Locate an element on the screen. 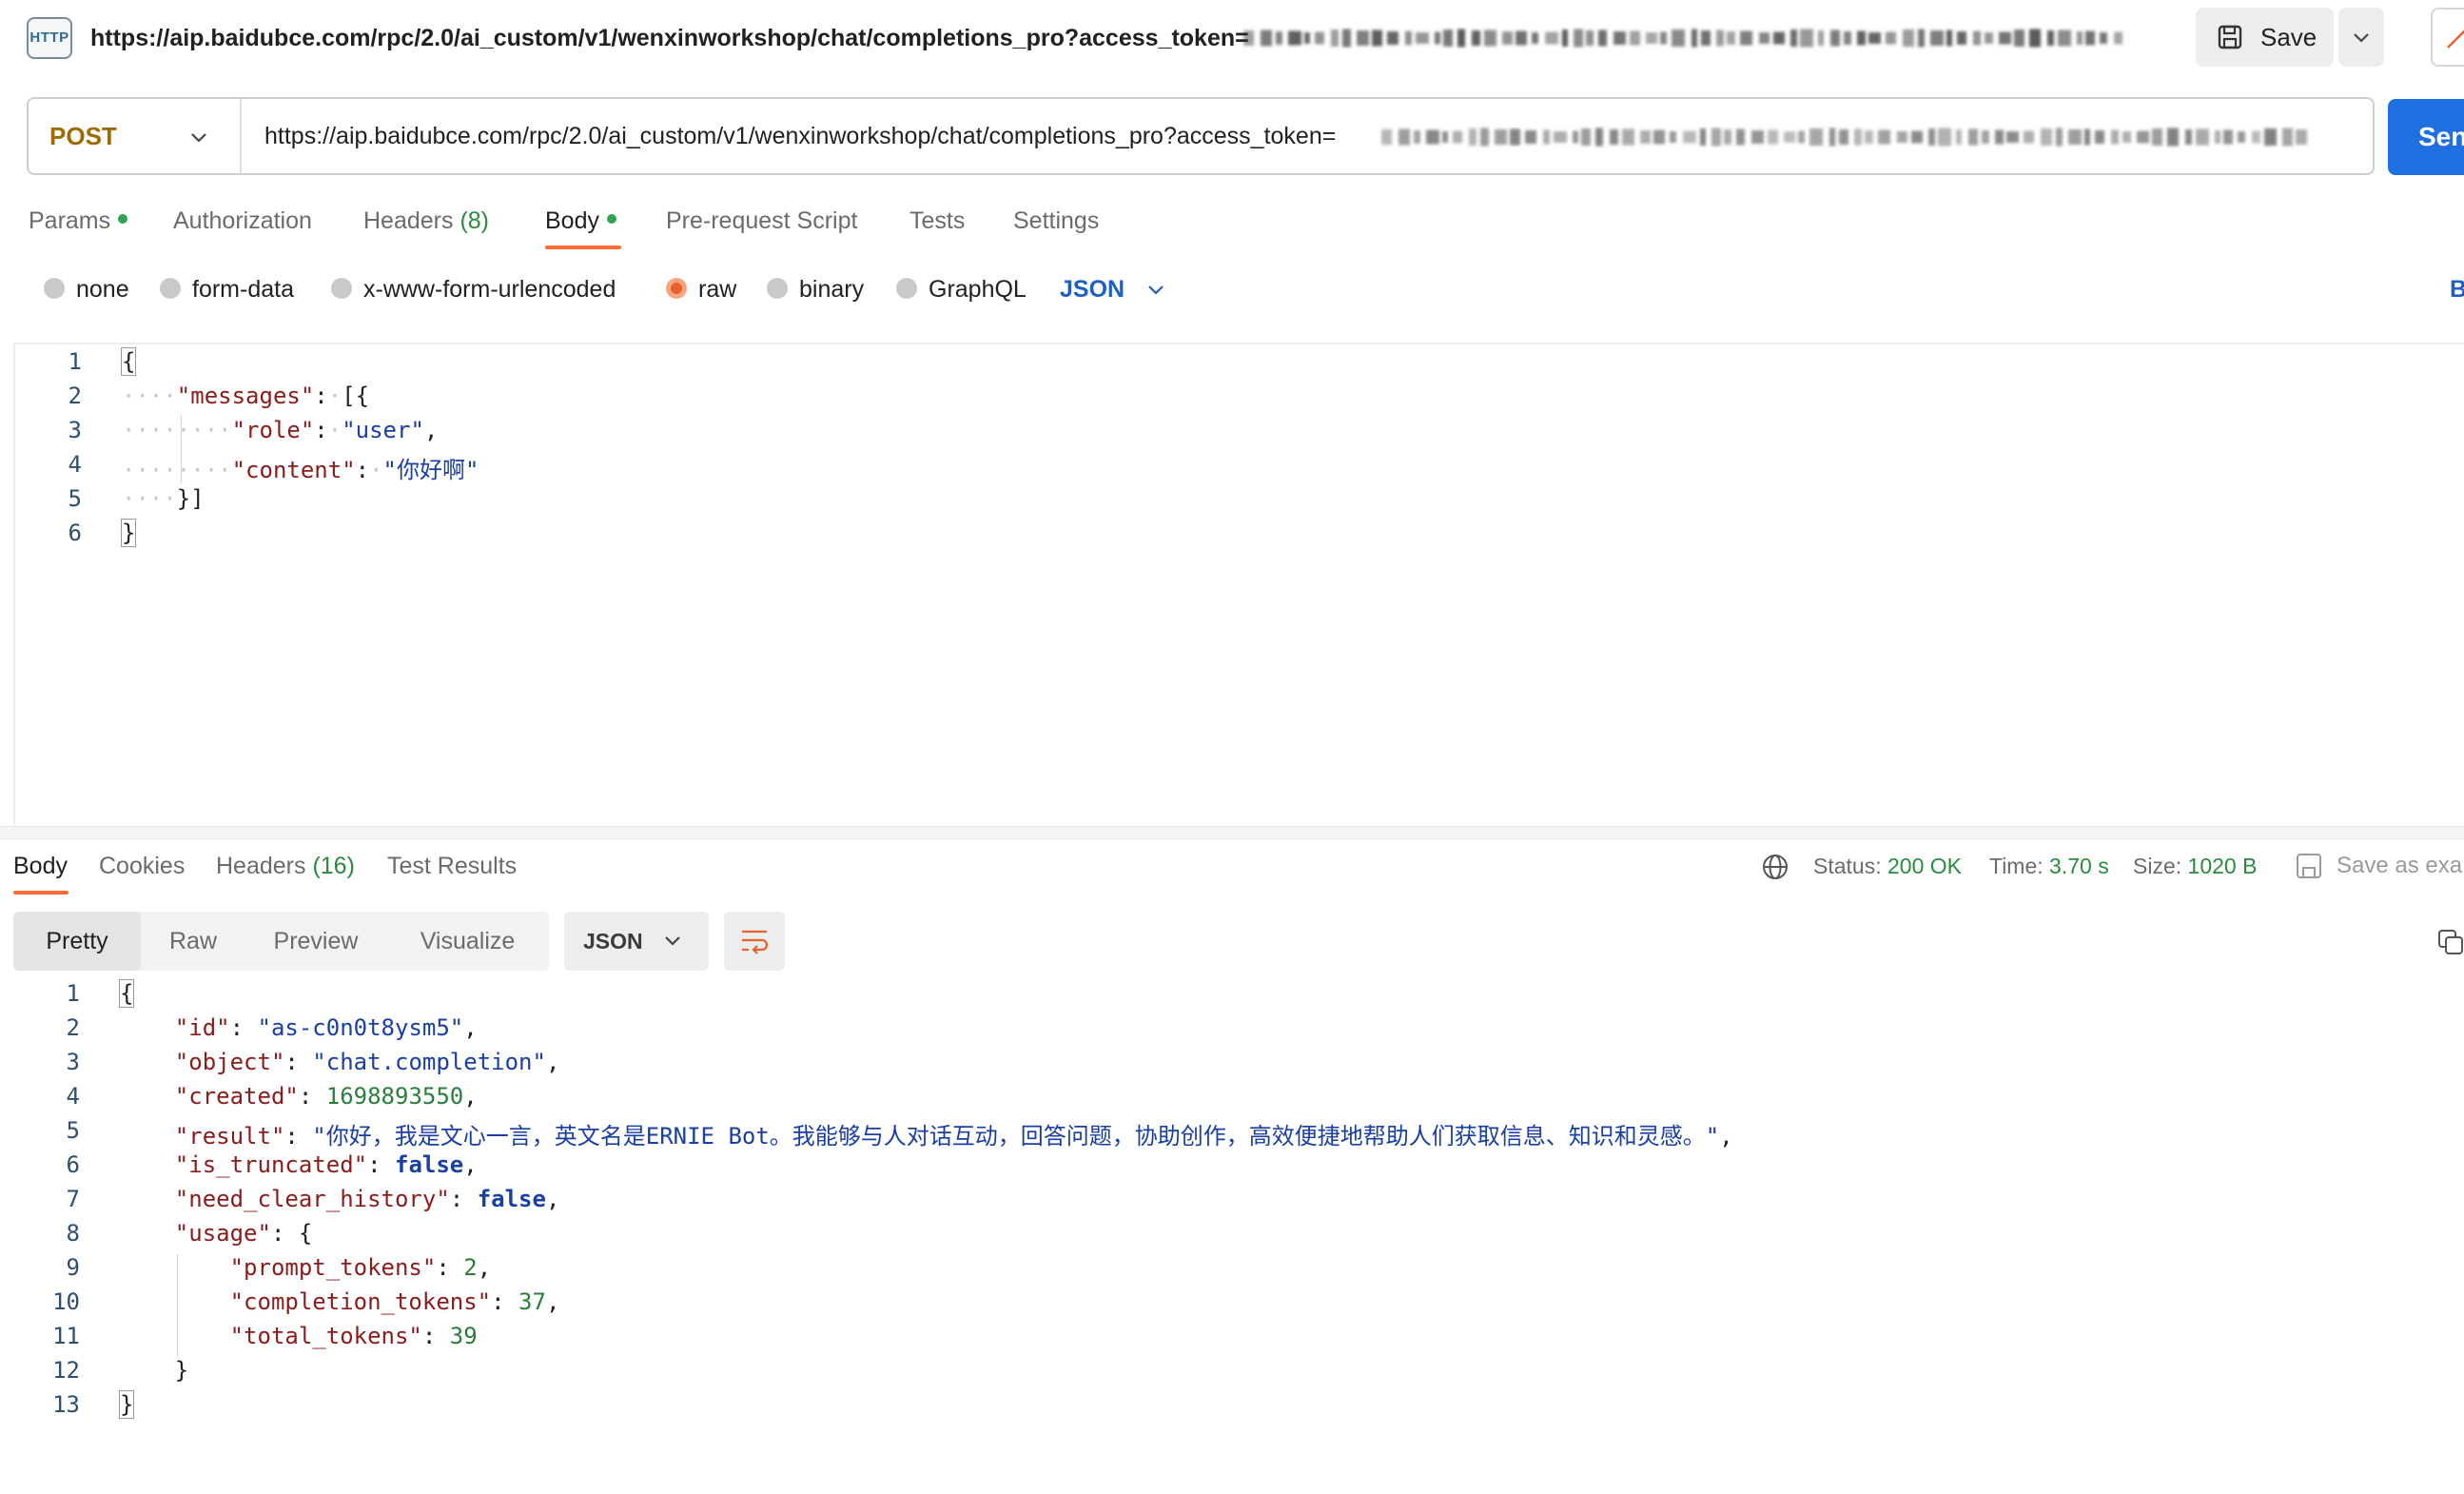  copy-icon is located at coordinates (2450, 942).